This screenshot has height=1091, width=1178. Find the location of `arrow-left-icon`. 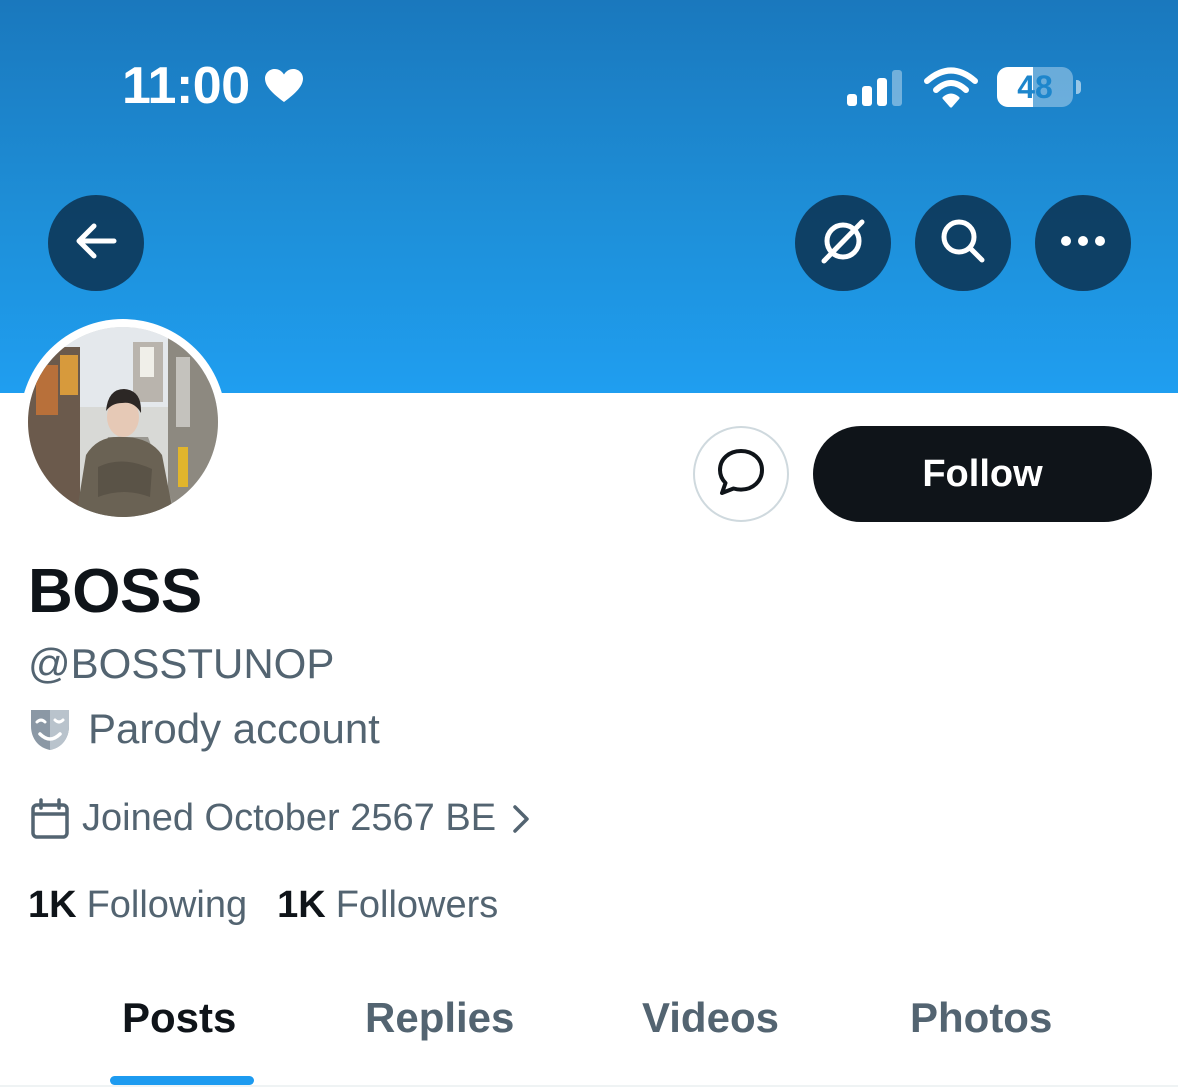

arrow-left-icon is located at coordinates (96, 243).